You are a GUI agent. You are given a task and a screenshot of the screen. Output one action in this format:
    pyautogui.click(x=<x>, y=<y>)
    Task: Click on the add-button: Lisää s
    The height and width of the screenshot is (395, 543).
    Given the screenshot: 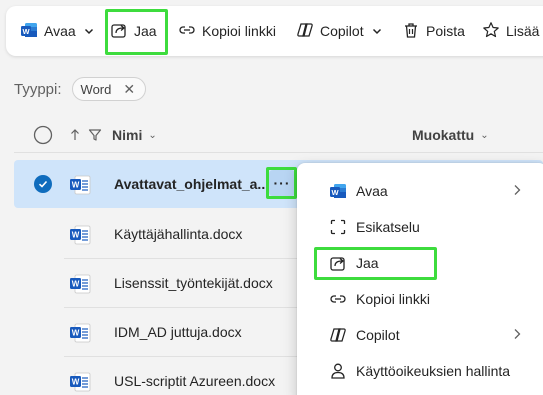 What is the action you would take?
    pyautogui.click(x=512, y=31)
    